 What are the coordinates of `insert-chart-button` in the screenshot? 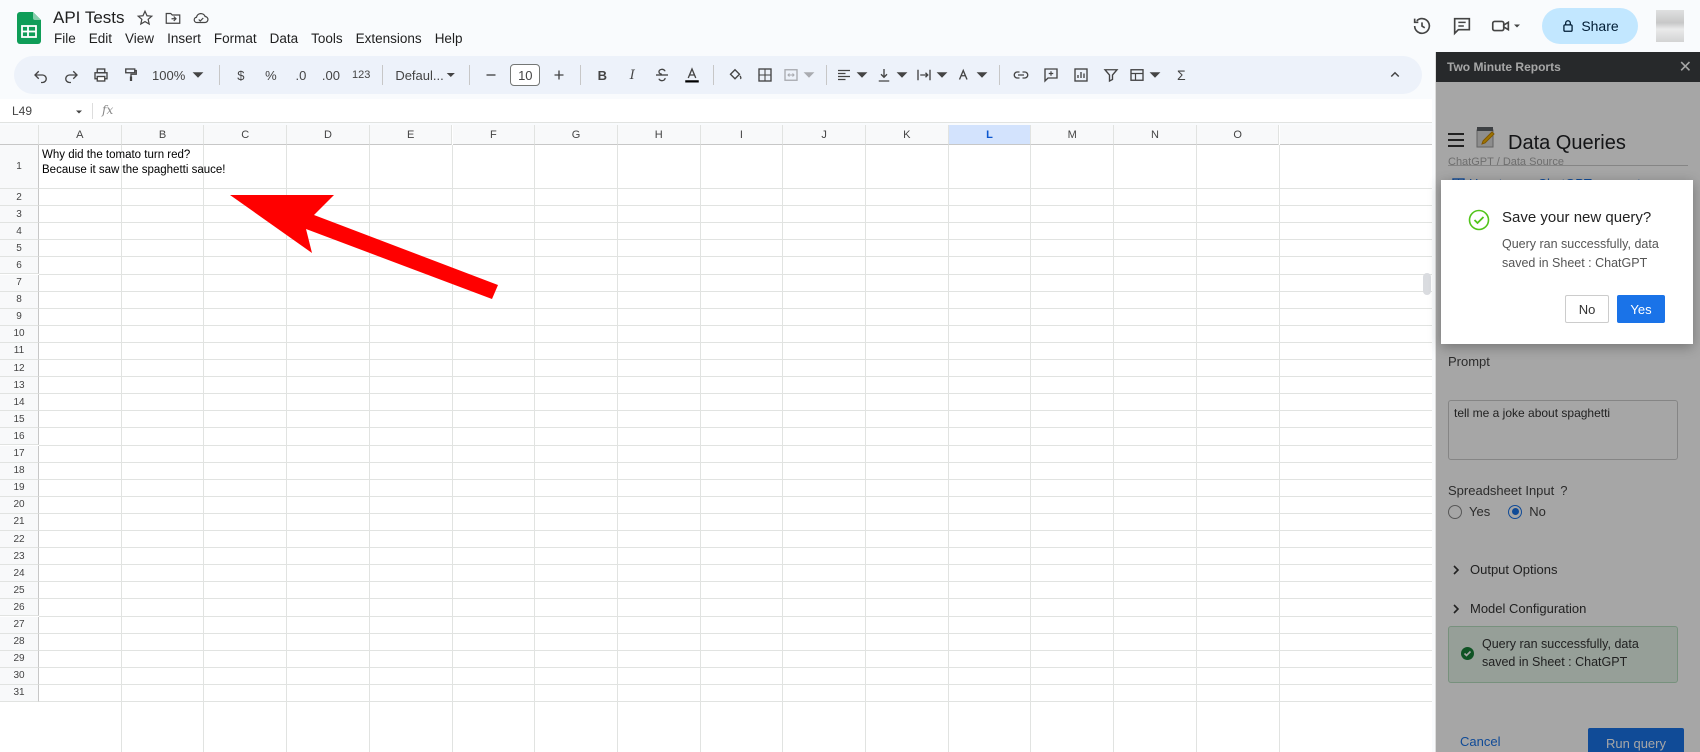 It's located at (1081, 75).